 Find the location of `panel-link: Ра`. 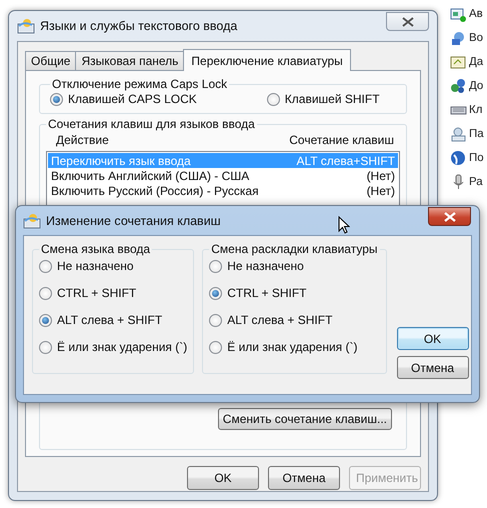

panel-link: Ра is located at coordinates (476, 182).